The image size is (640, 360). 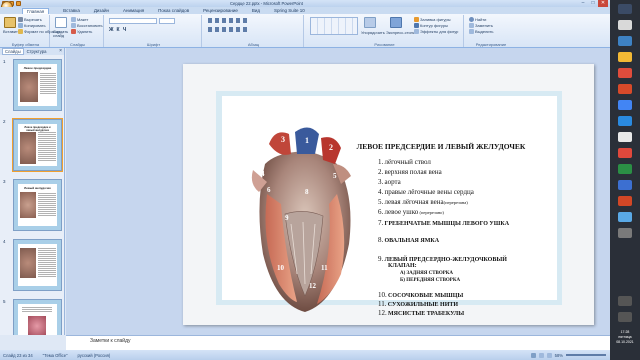 I want to click on list-buttons, so click(x=228, y=20).